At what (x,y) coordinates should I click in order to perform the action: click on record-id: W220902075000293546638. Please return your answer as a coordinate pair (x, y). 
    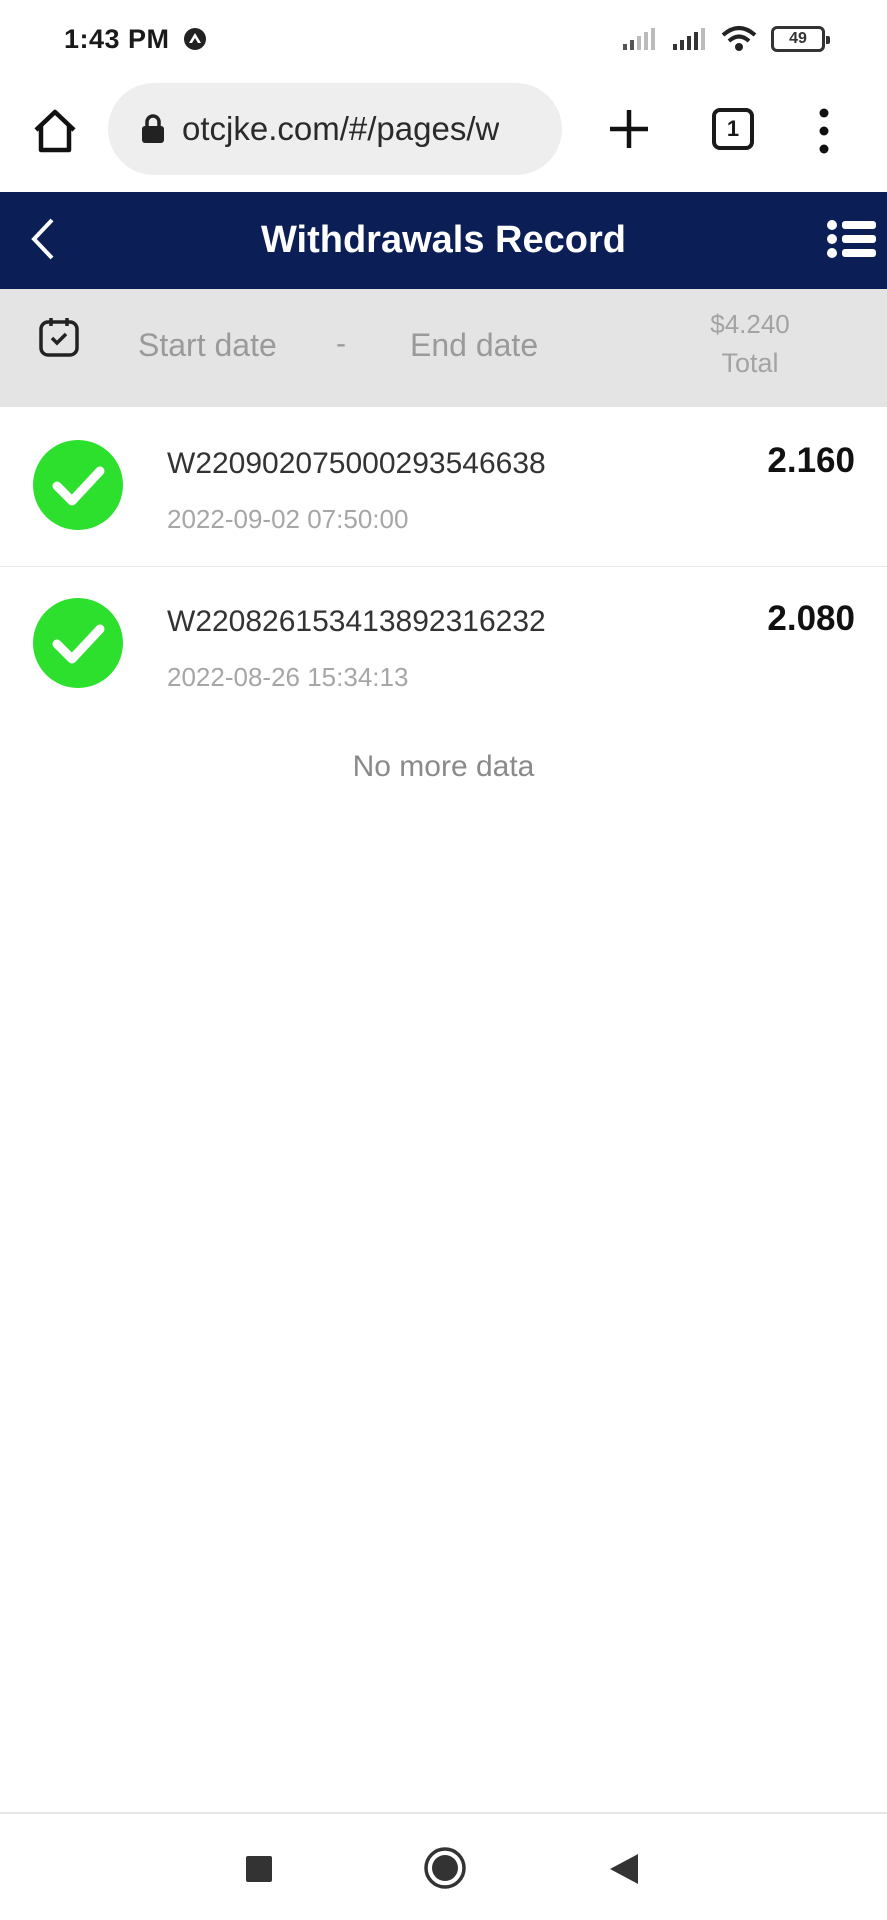
    Looking at the image, I should click on (356, 463).